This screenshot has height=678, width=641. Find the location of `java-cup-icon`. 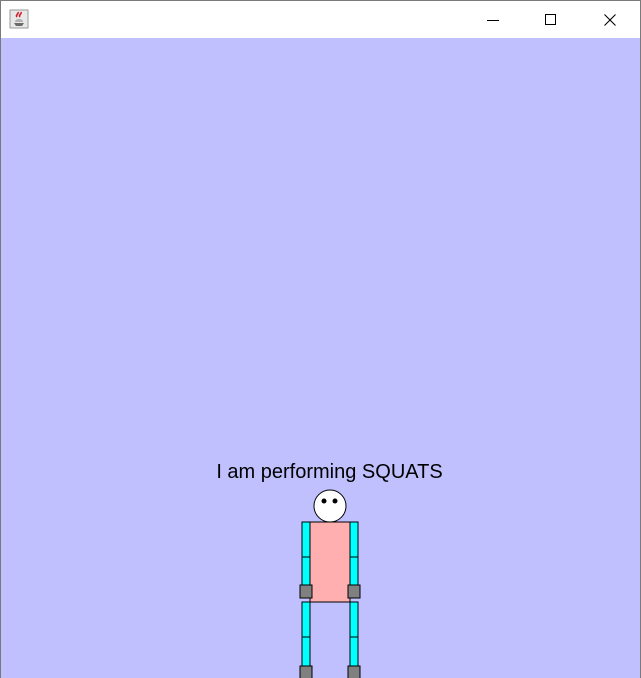

java-cup-icon is located at coordinates (19, 19).